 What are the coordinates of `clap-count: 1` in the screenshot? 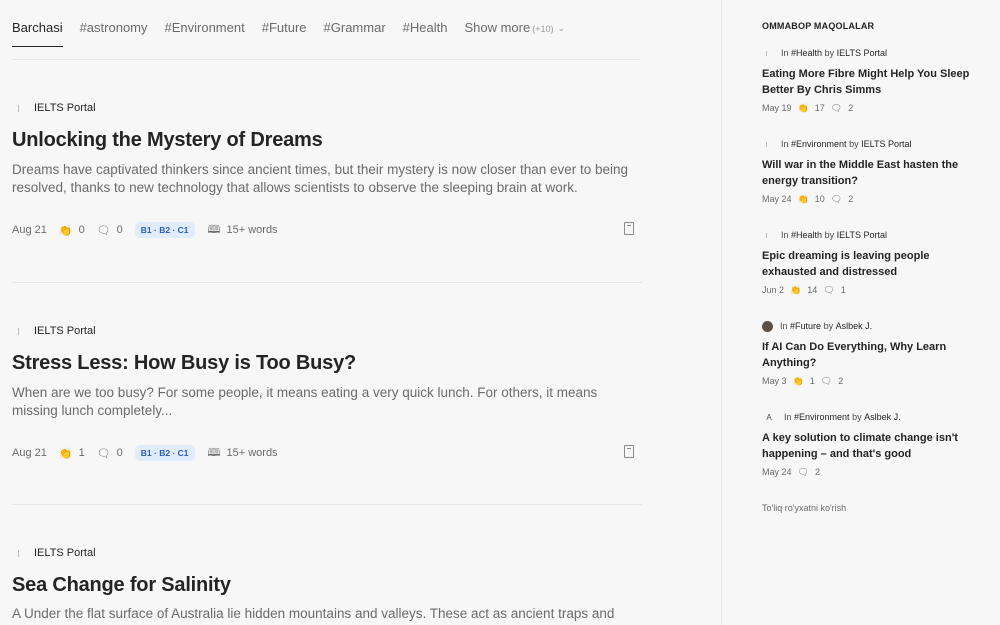 It's located at (81, 453).